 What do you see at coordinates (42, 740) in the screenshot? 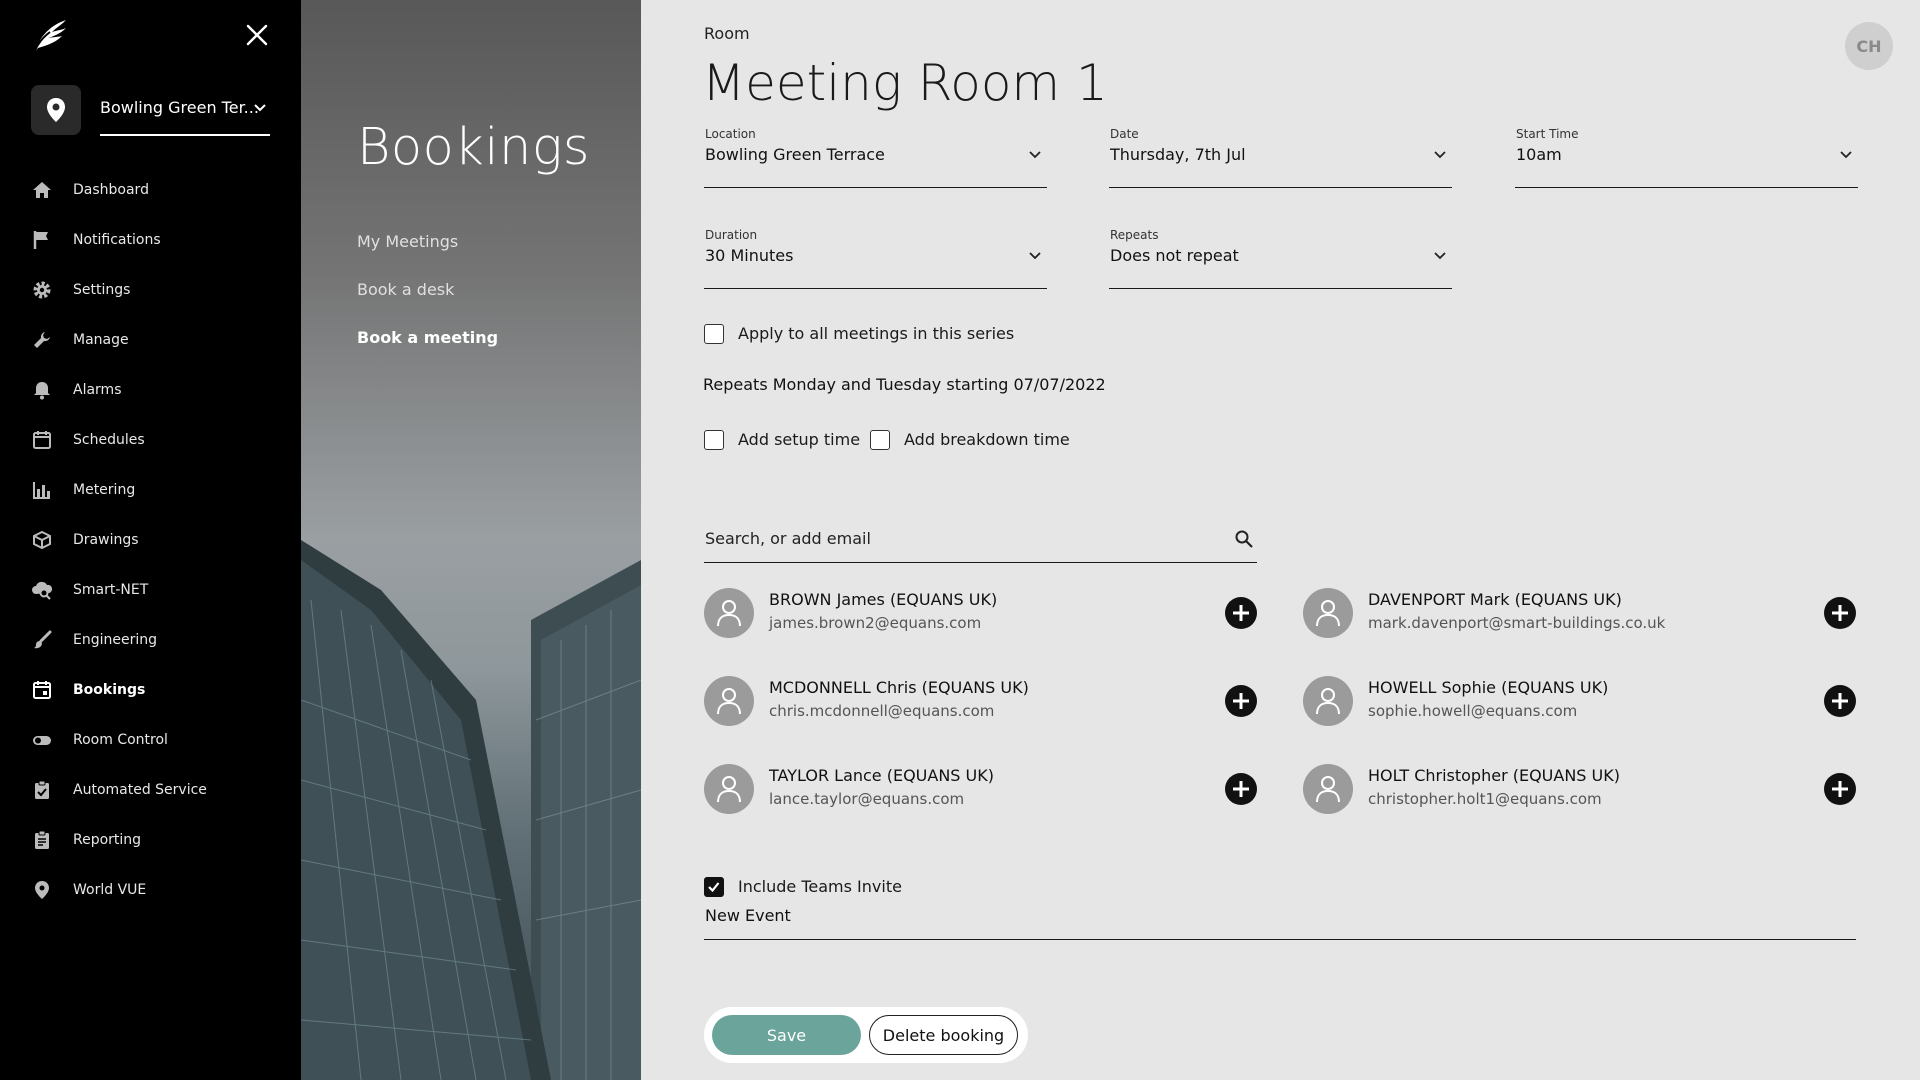
I see `toggle-icon` at bounding box center [42, 740].